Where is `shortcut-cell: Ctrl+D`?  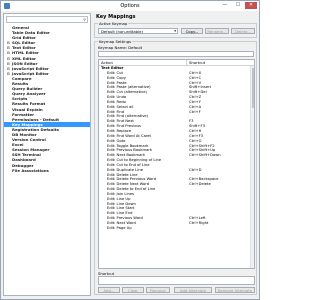 shortcut-cell: Ctrl+D is located at coordinates (195, 169).